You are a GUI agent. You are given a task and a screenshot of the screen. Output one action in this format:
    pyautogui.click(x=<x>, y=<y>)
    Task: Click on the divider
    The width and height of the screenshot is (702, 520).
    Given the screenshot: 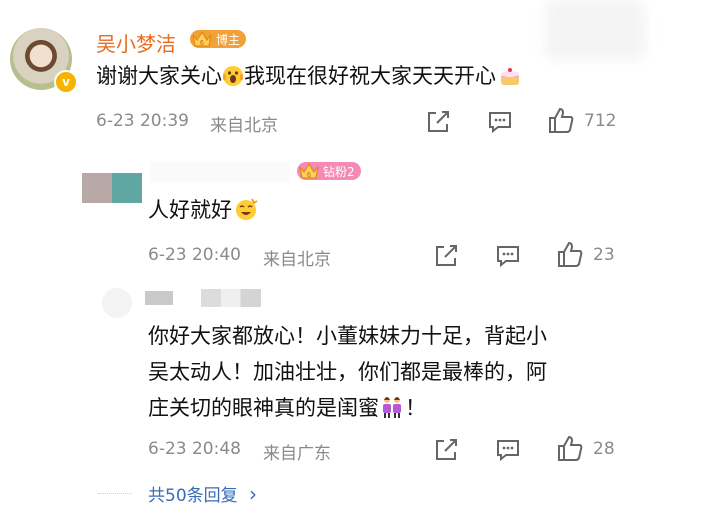 What is the action you would take?
    pyautogui.click(x=115, y=493)
    